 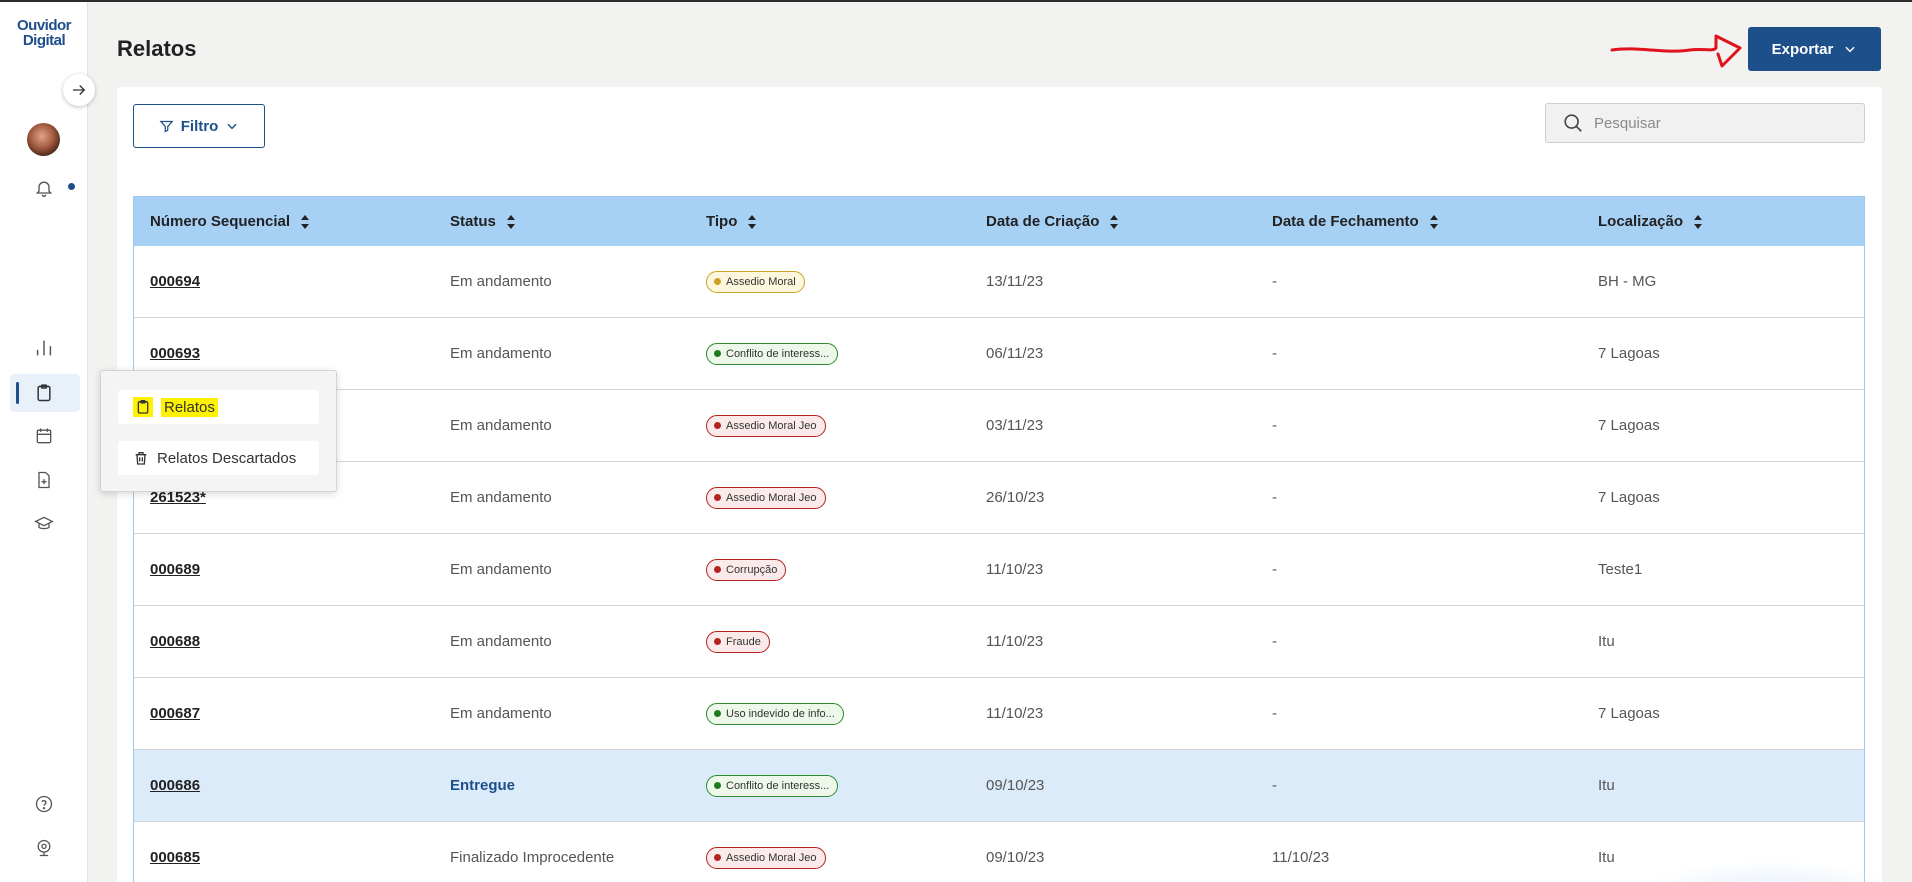 What do you see at coordinates (175, 353) in the screenshot?
I see `relato-link: 000693` at bounding box center [175, 353].